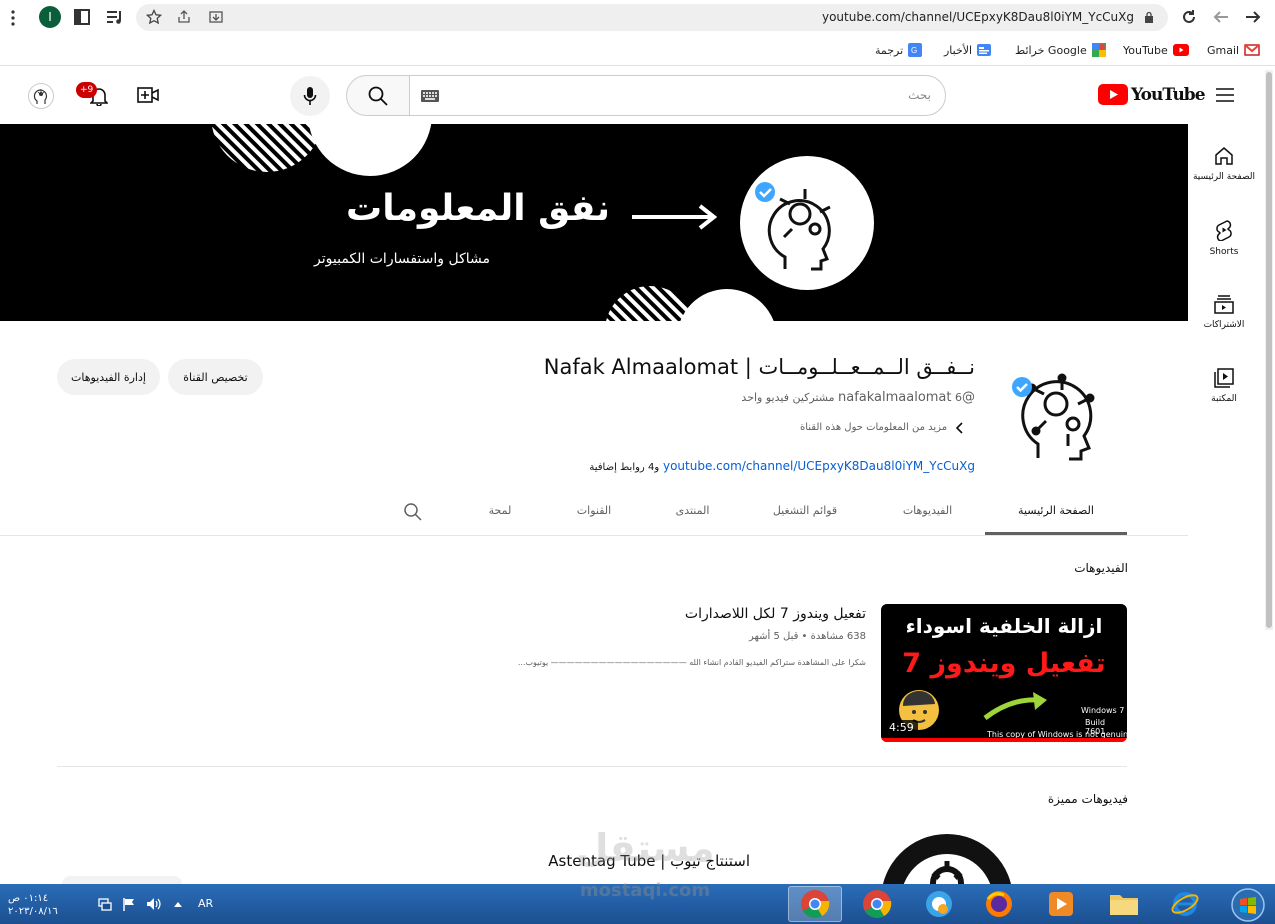 Image resolution: width=1275 pixels, height=924 pixels. What do you see at coordinates (1101, 568) in the screenshot?
I see `videos-section-heading: الفيديوهات` at bounding box center [1101, 568].